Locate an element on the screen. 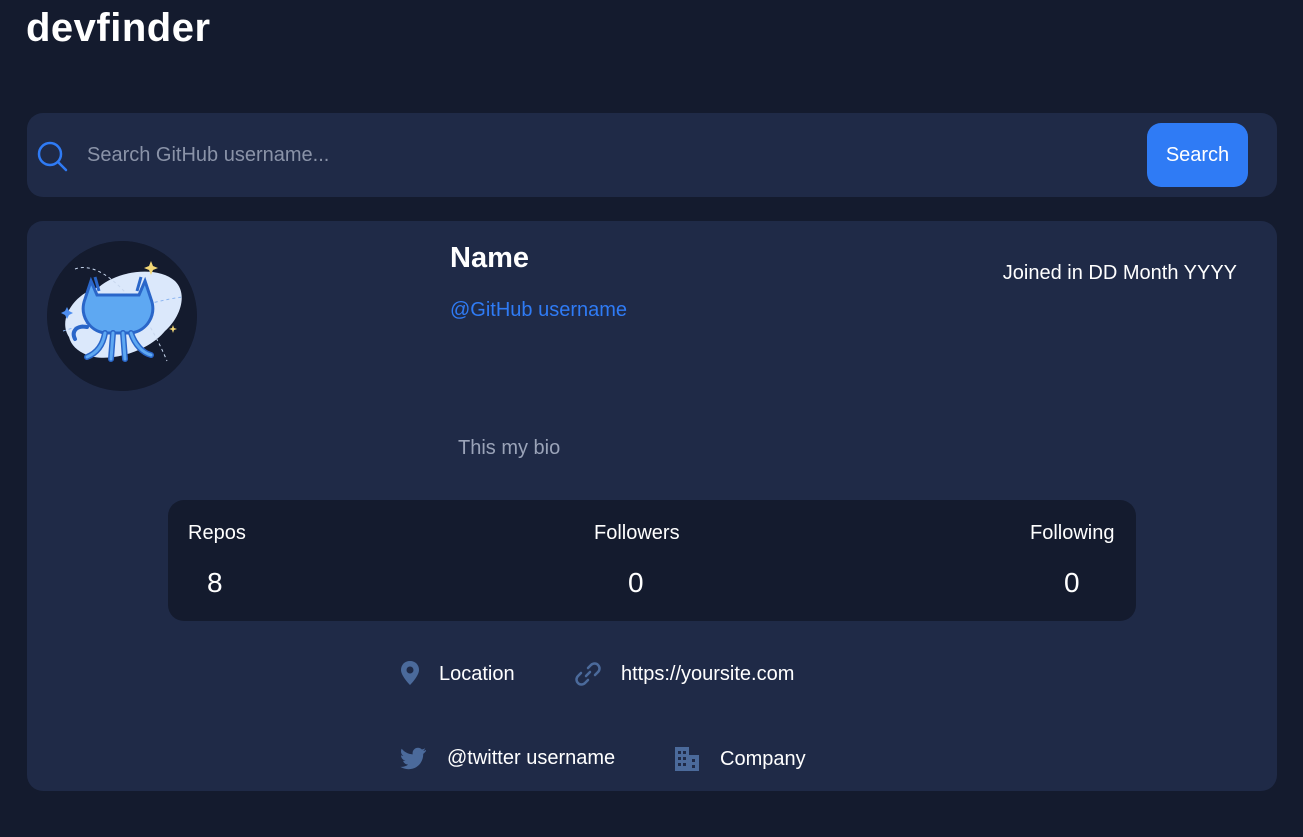 Image resolution: width=1303 pixels, height=837 pixels. following-label: Following is located at coordinates (1072, 533).